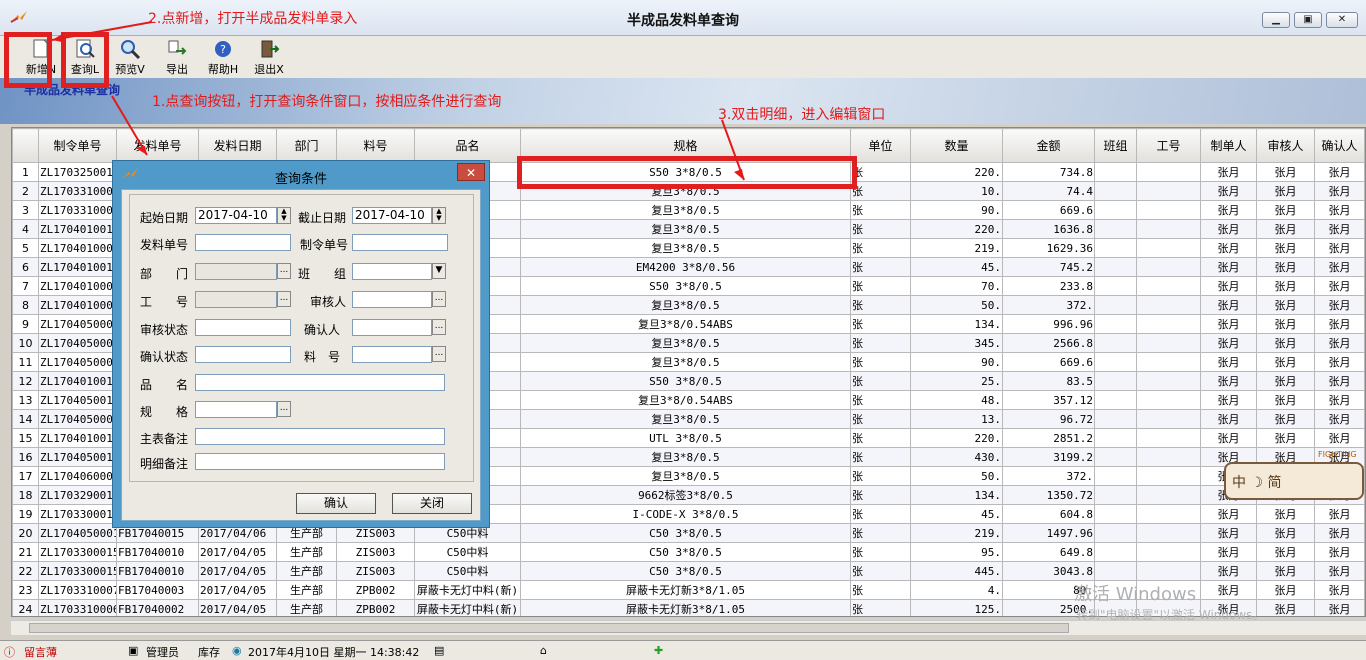 The image size is (1366, 660). I want to click on issue-no-label: 发料单号, so click(164, 245).